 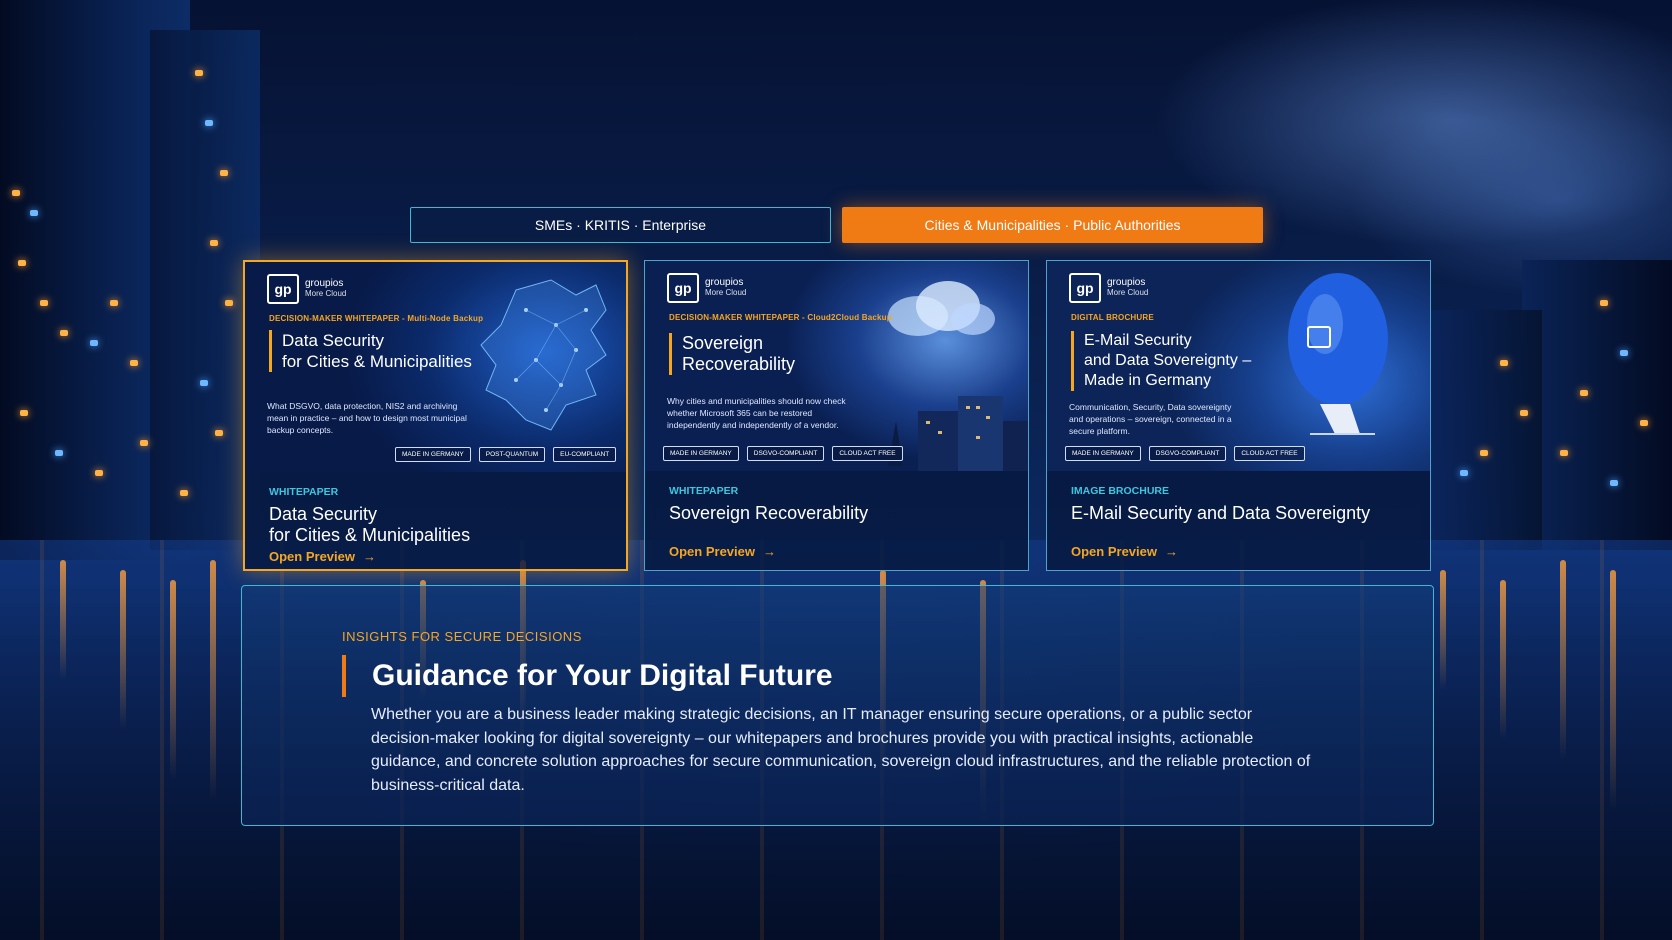 What do you see at coordinates (1112, 317) in the screenshot?
I see `thumbnail-kicker: DIGITAL BROCHURE` at bounding box center [1112, 317].